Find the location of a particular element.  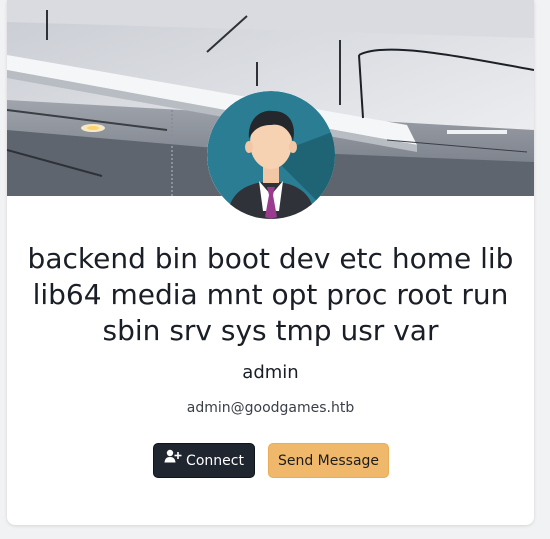

send-message-button-label: Send Message is located at coordinates (328, 461).